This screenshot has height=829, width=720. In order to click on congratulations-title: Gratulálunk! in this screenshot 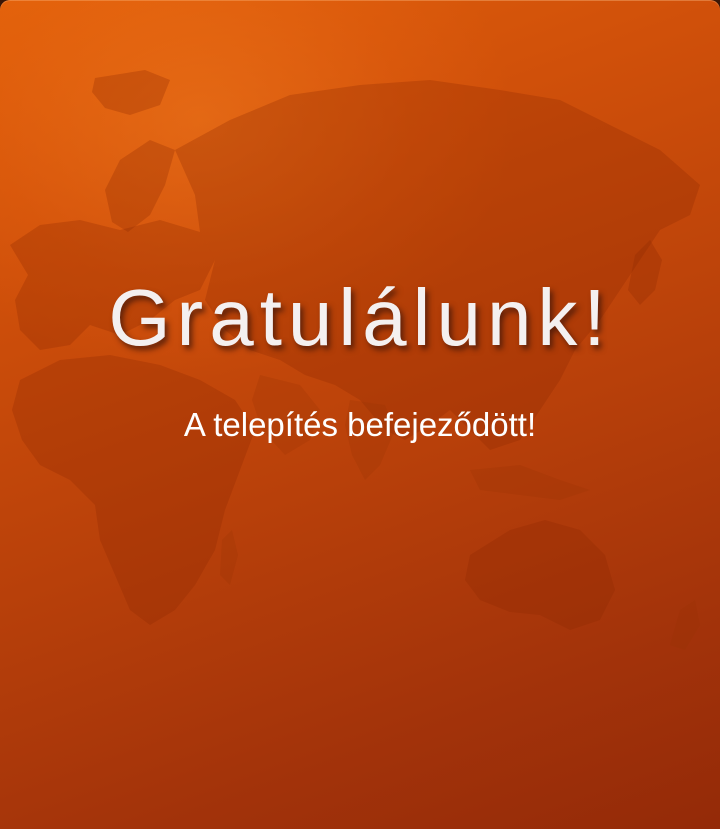, I will do `click(360, 317)`.